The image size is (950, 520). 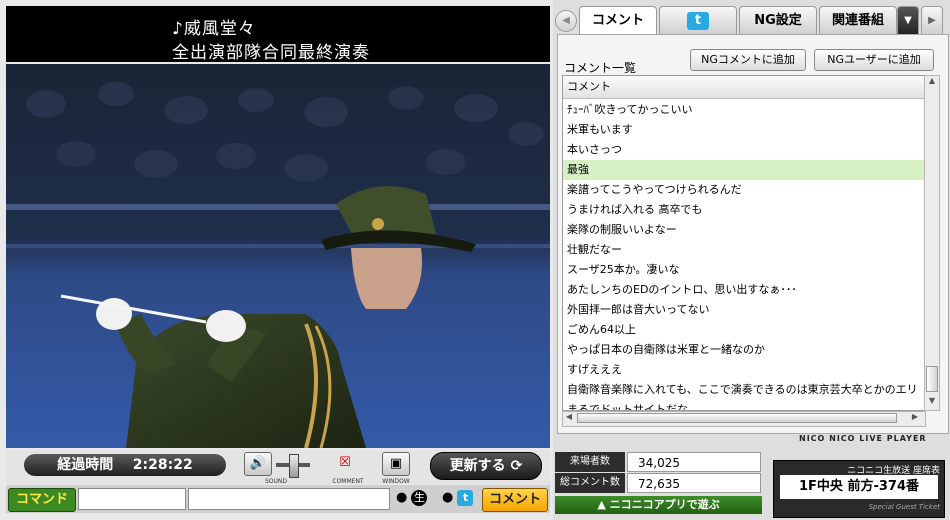 What do you see at coordinates (278, 34) in the screenshot?
I see `program-title-bar: ♪威風堂々 全出演部隊合同最終演奏` at bounding box center [278, 34].